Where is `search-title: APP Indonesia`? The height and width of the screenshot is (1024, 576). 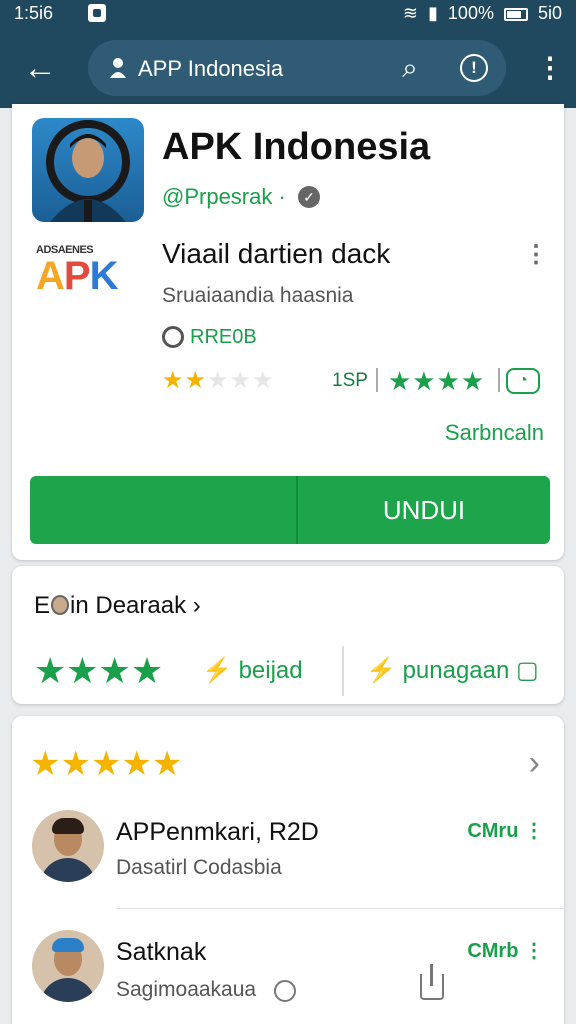 search-title: APP Indonesia is located at coordinates (211, 68).